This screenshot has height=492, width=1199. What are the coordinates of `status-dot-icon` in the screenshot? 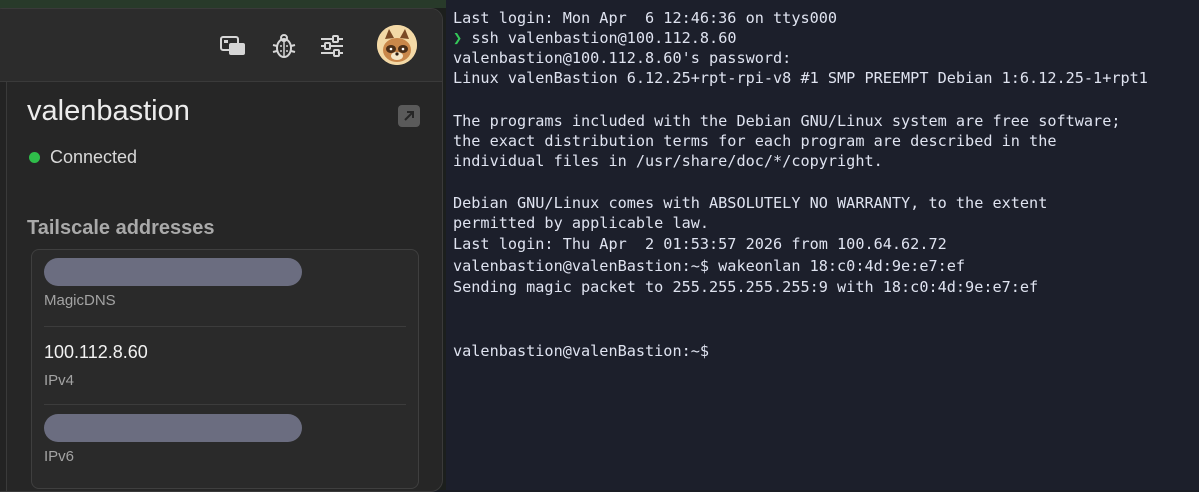 It's located at (34, 157).